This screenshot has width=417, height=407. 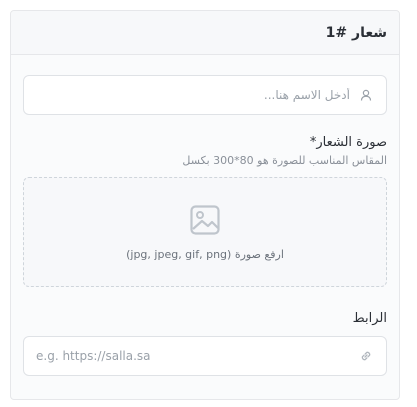 What do you see at coordinates (284, 160) in the screenshot?
I see `logo-hint: المقاس المناسب للصورة هو 80*300 بكسل` at bounding box center [284, 160].